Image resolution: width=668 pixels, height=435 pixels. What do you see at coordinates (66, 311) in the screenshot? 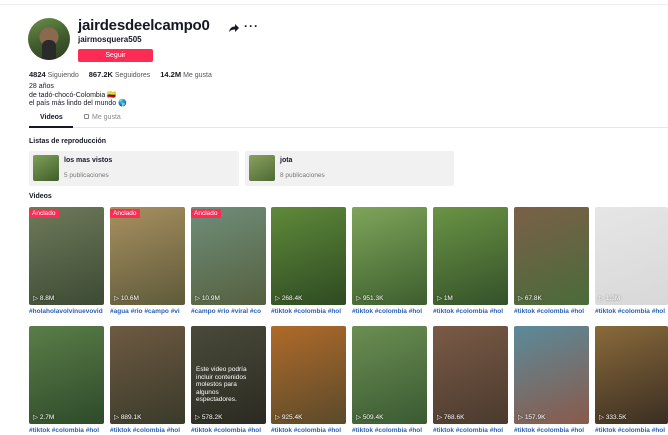
I see `video-caption: #holaholavolvinuevovid` at bounding box center [66, 311].